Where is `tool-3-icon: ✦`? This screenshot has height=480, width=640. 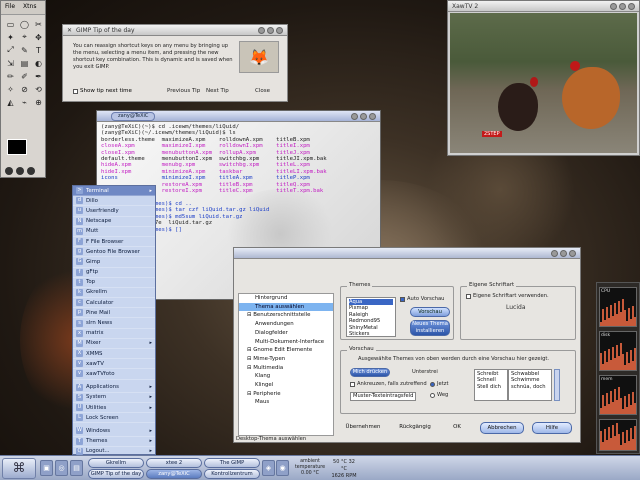
tool-3-icon: ✦ is located at coordinates (10, 37).